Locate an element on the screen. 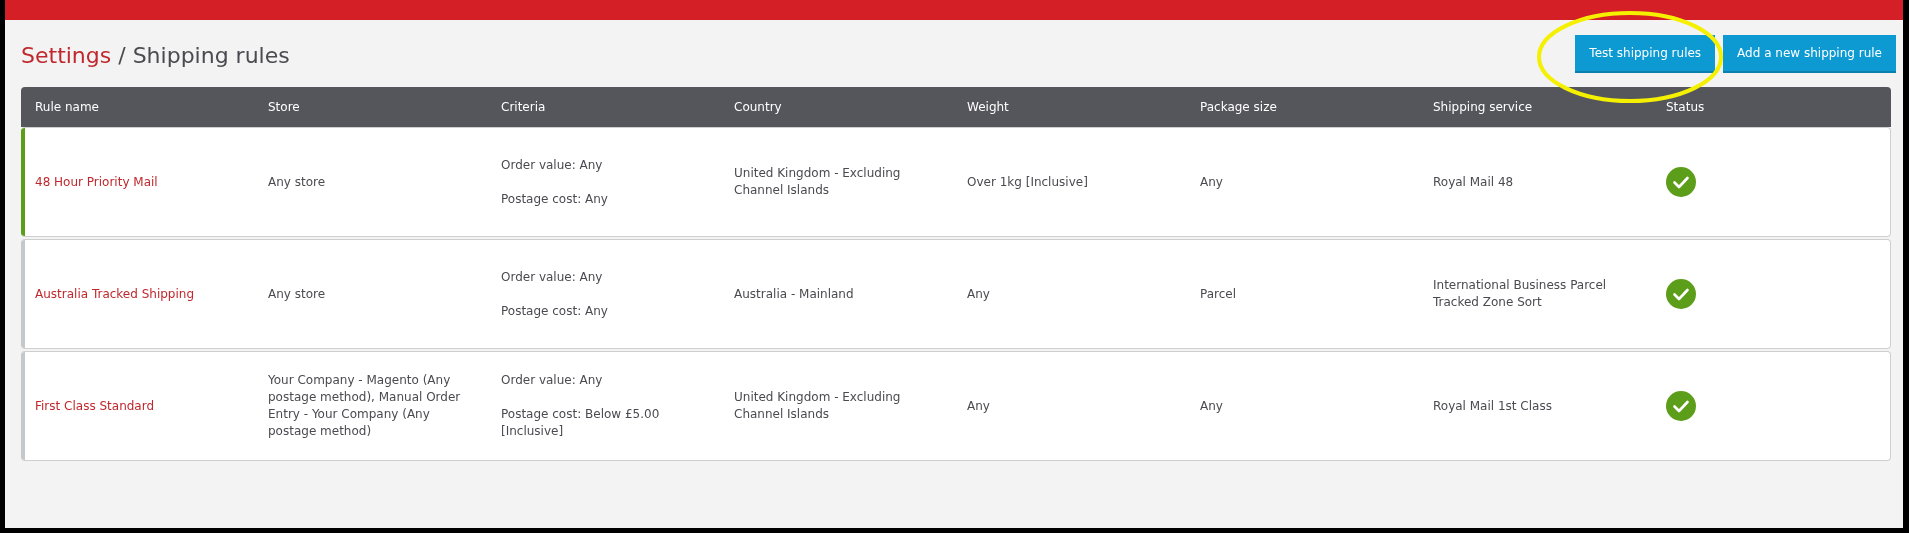  column-header: Package size is located at coordinates (1239, 107).